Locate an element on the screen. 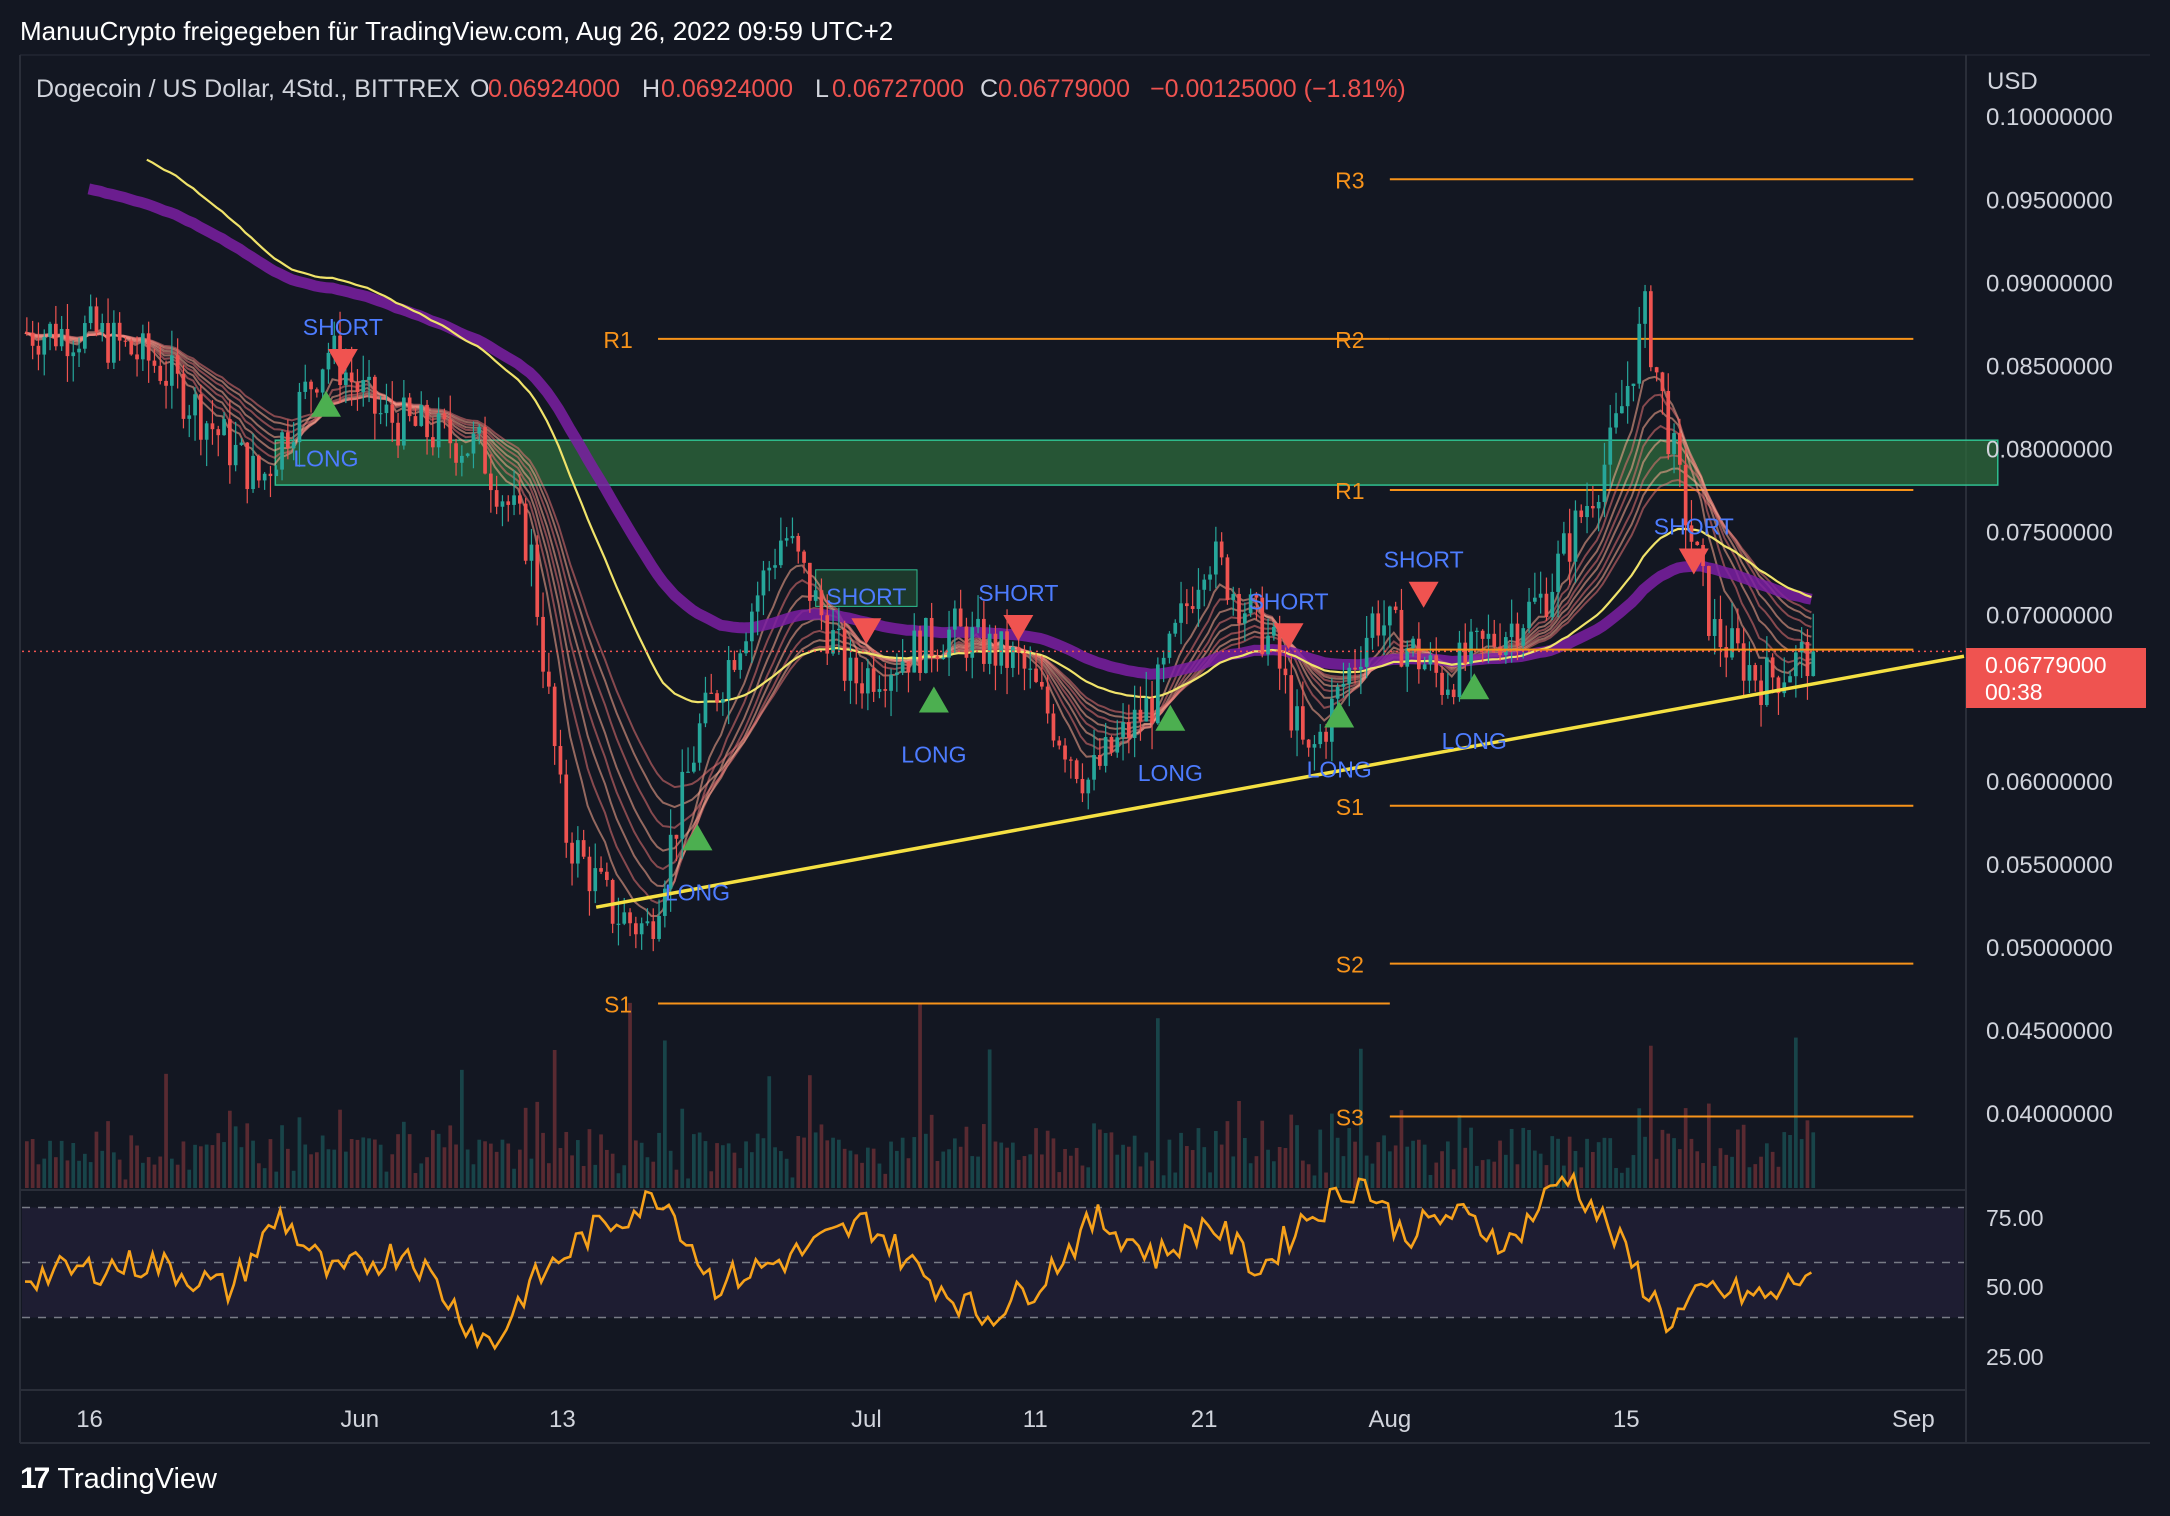  tradingview-logo: 17 TradingView is located at coordinates (118, 1479).